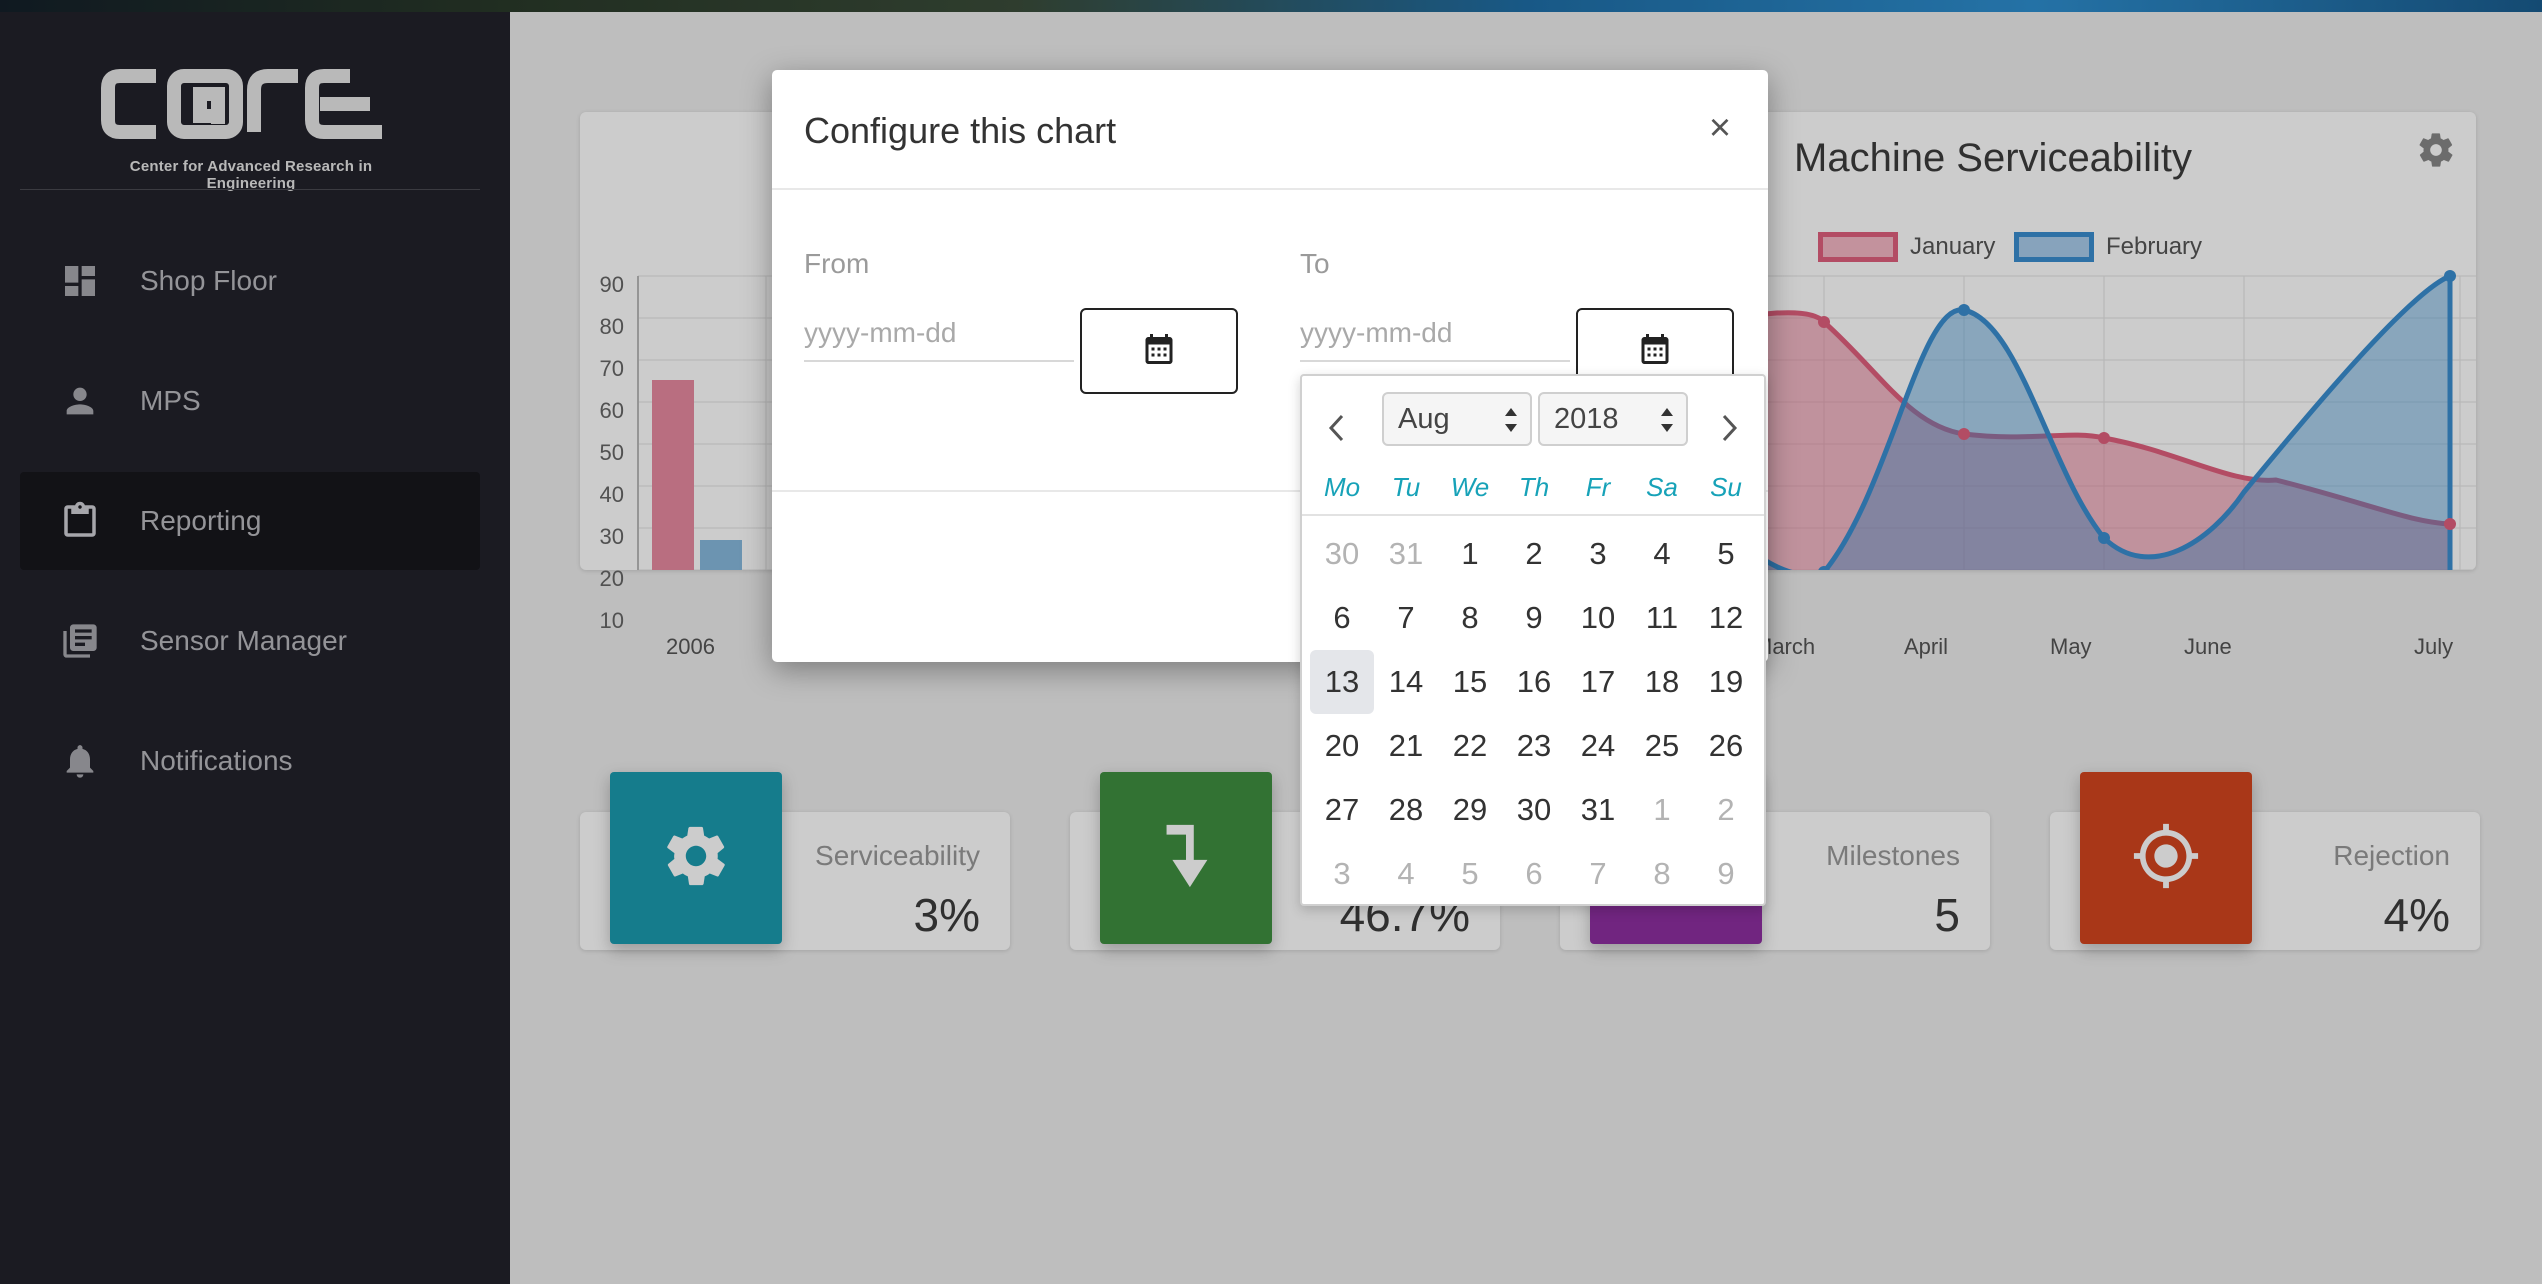 This screenshot has height=1284, width=2542. I want to click on day-cell: 23, so click(1534, 746).